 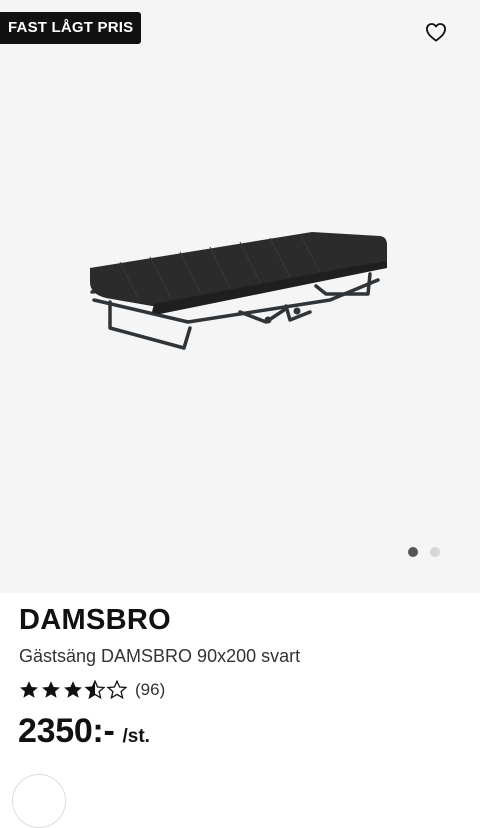 What do you see at coordinates (95, 689) in the screenshot?
I see `star-half-icon` at bounding box center [95, 689].